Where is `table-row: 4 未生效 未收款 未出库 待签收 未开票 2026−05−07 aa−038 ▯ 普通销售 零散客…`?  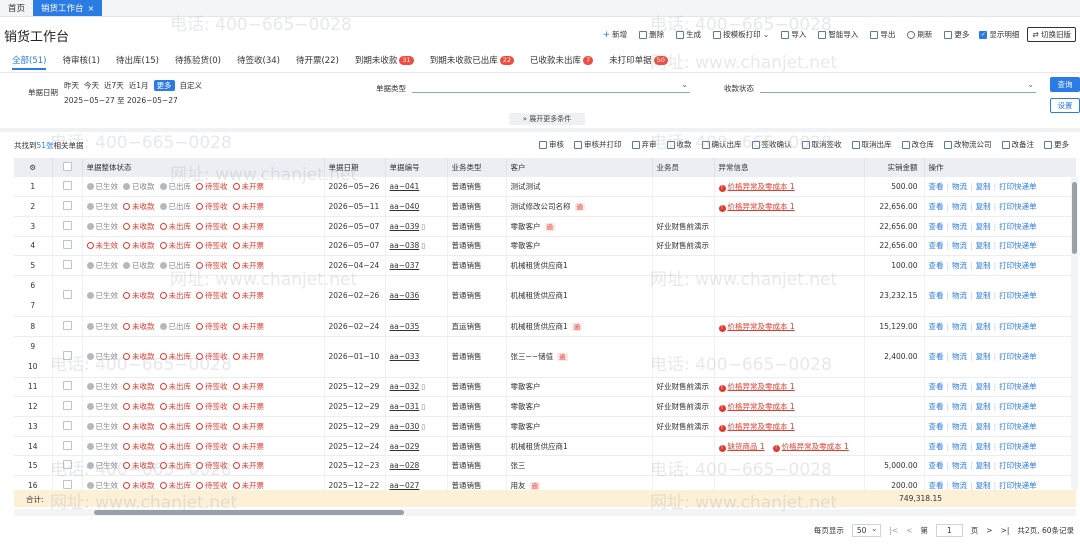
table-row: 4 未生效 未收款 未出库 待签收 未开票 2026−05−07 aa−038 ▯ 普通销售 零散客… is located at coordinates (545, 246).